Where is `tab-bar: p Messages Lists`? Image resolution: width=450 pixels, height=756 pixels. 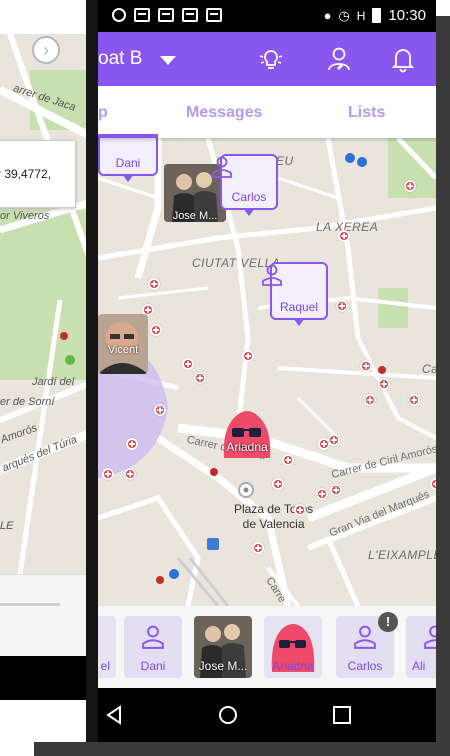 tab-bar: p Messages Lists is located at coordinates (267, 112).